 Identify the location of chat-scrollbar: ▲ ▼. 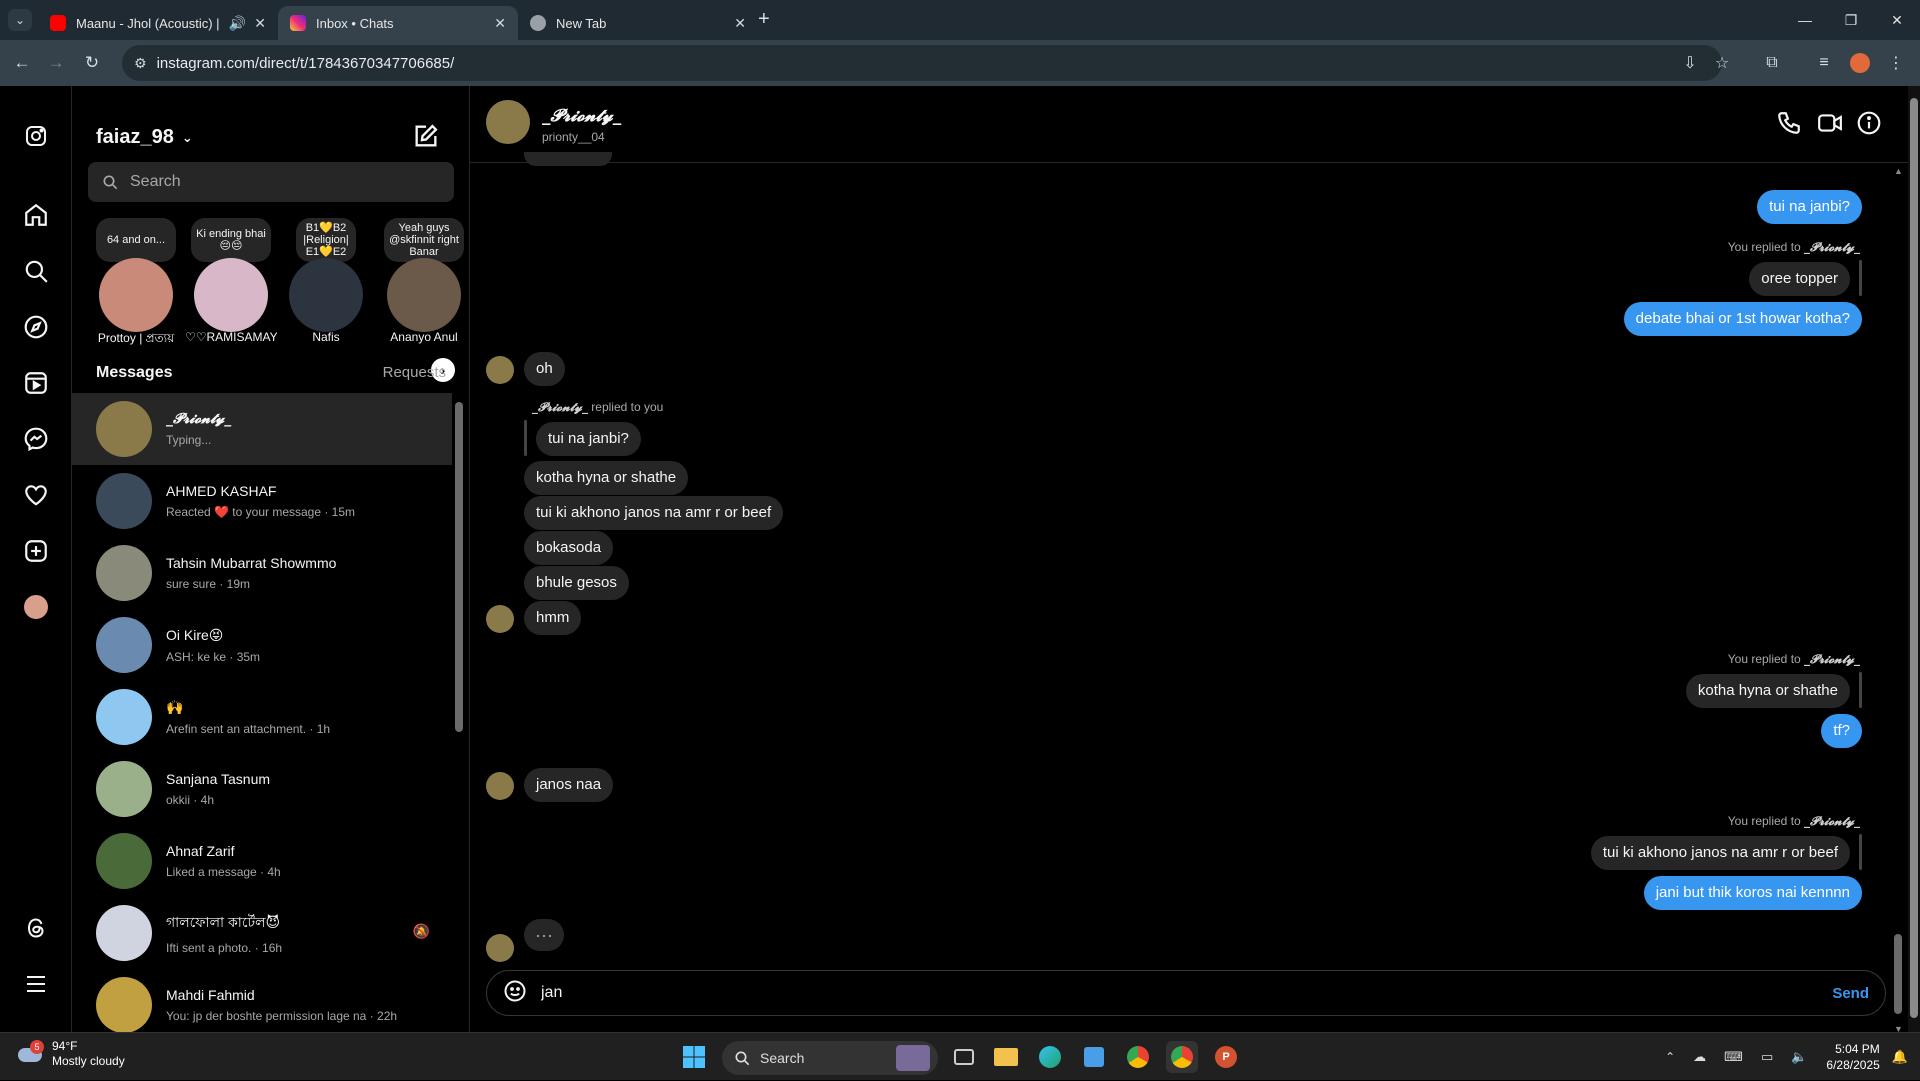
(1898, 600).